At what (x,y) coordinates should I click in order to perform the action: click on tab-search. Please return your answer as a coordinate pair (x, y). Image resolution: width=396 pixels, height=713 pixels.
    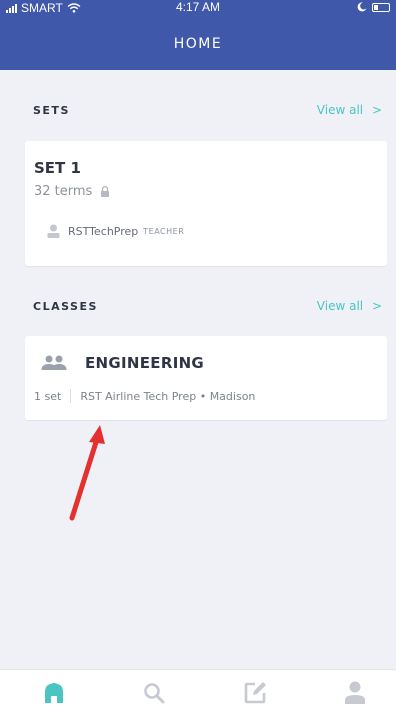
    Looking at the image, I should click on (154, 693).